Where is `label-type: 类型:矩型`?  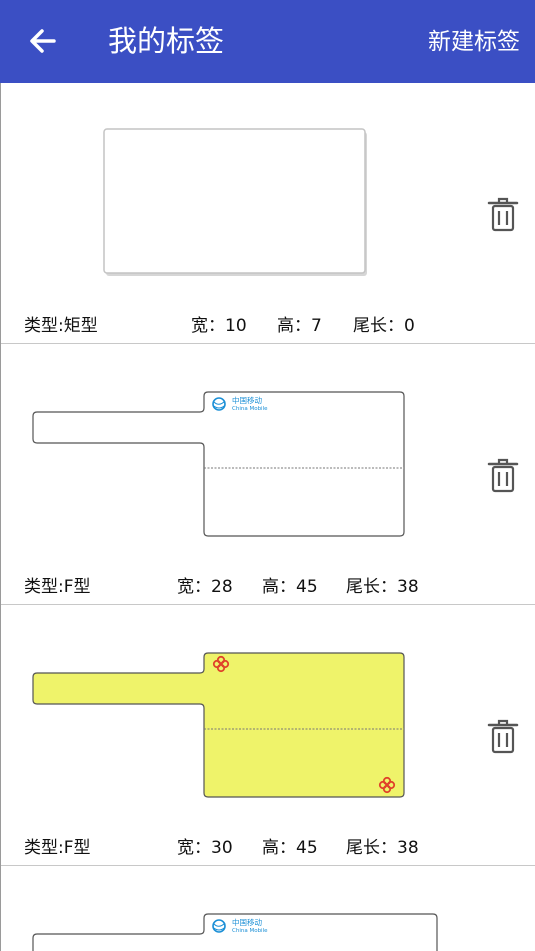 label-type: 类型:矩型 is located at coordinates (61, 326).